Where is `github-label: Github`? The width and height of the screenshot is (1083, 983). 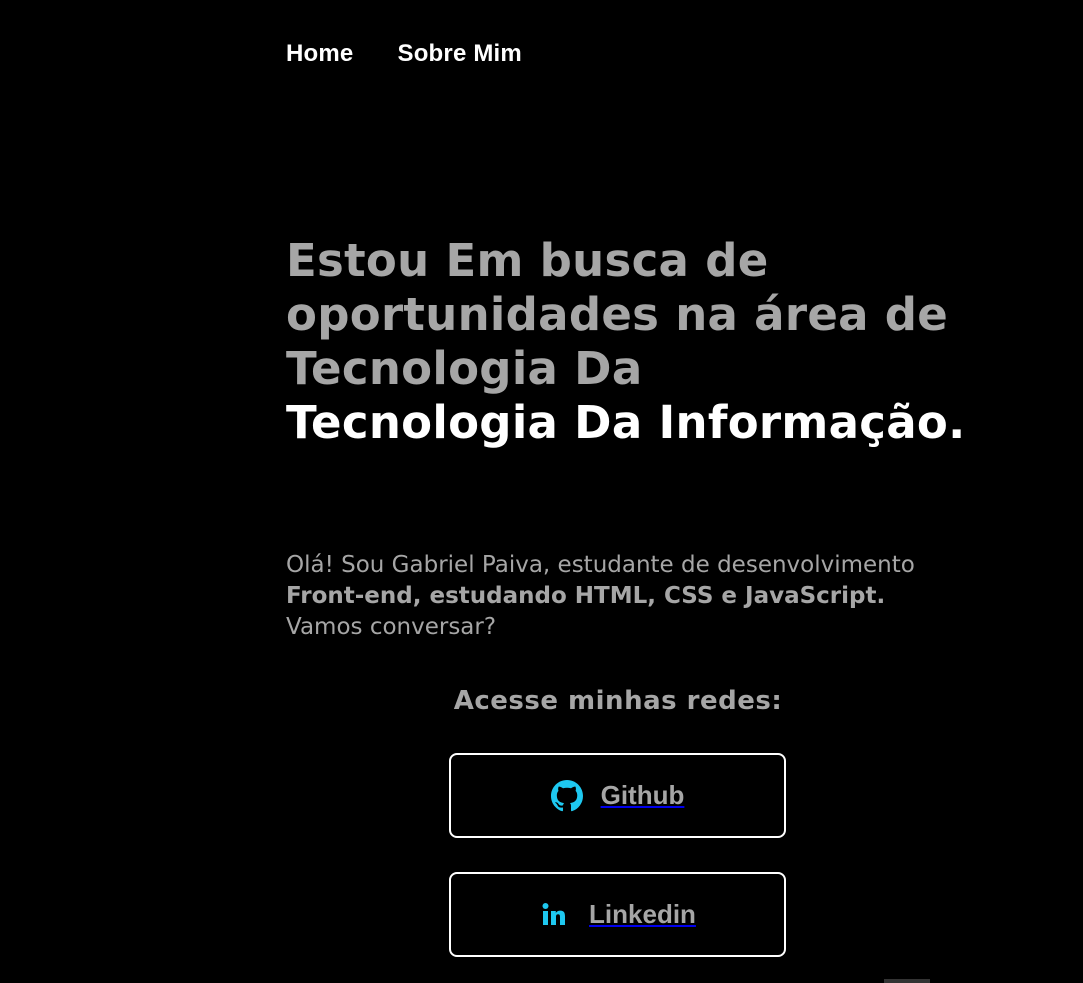
github-label: Github is located at coordinates (642, 795).